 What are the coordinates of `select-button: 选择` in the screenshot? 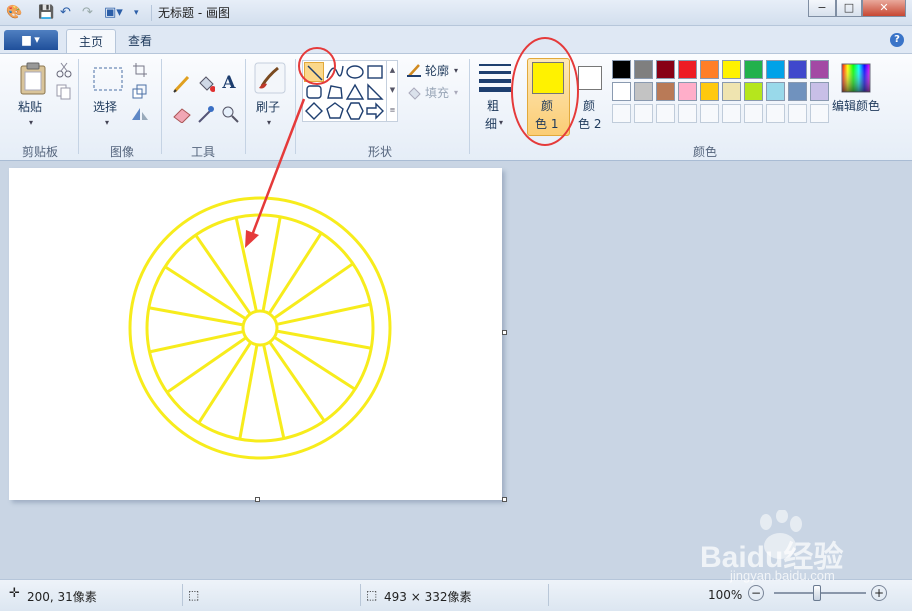 It's located at (105, 106).